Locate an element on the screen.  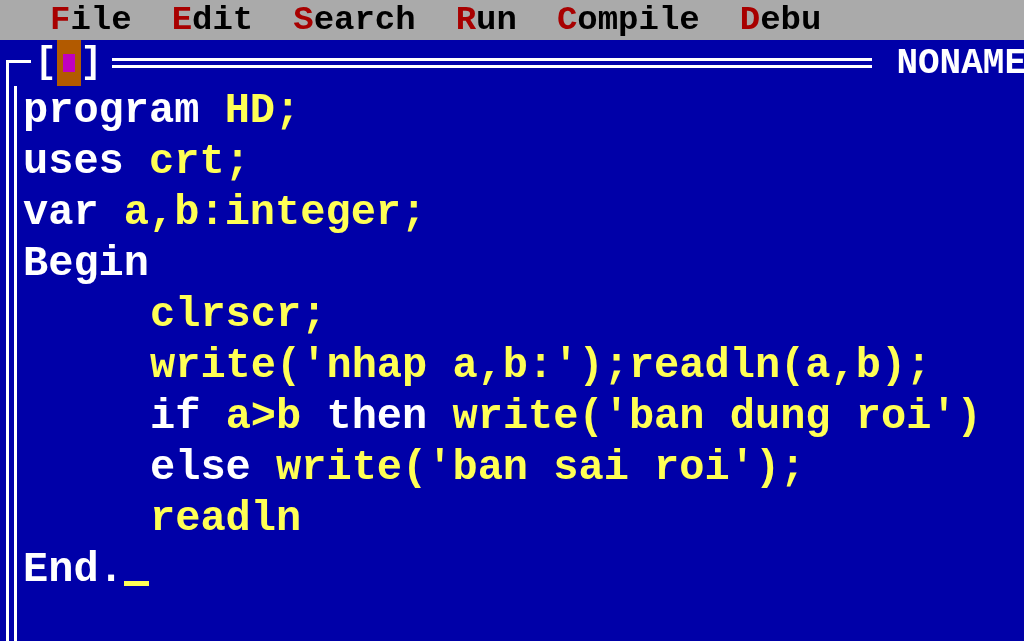
menu-item: Edit is located at coordinates (212, 20).